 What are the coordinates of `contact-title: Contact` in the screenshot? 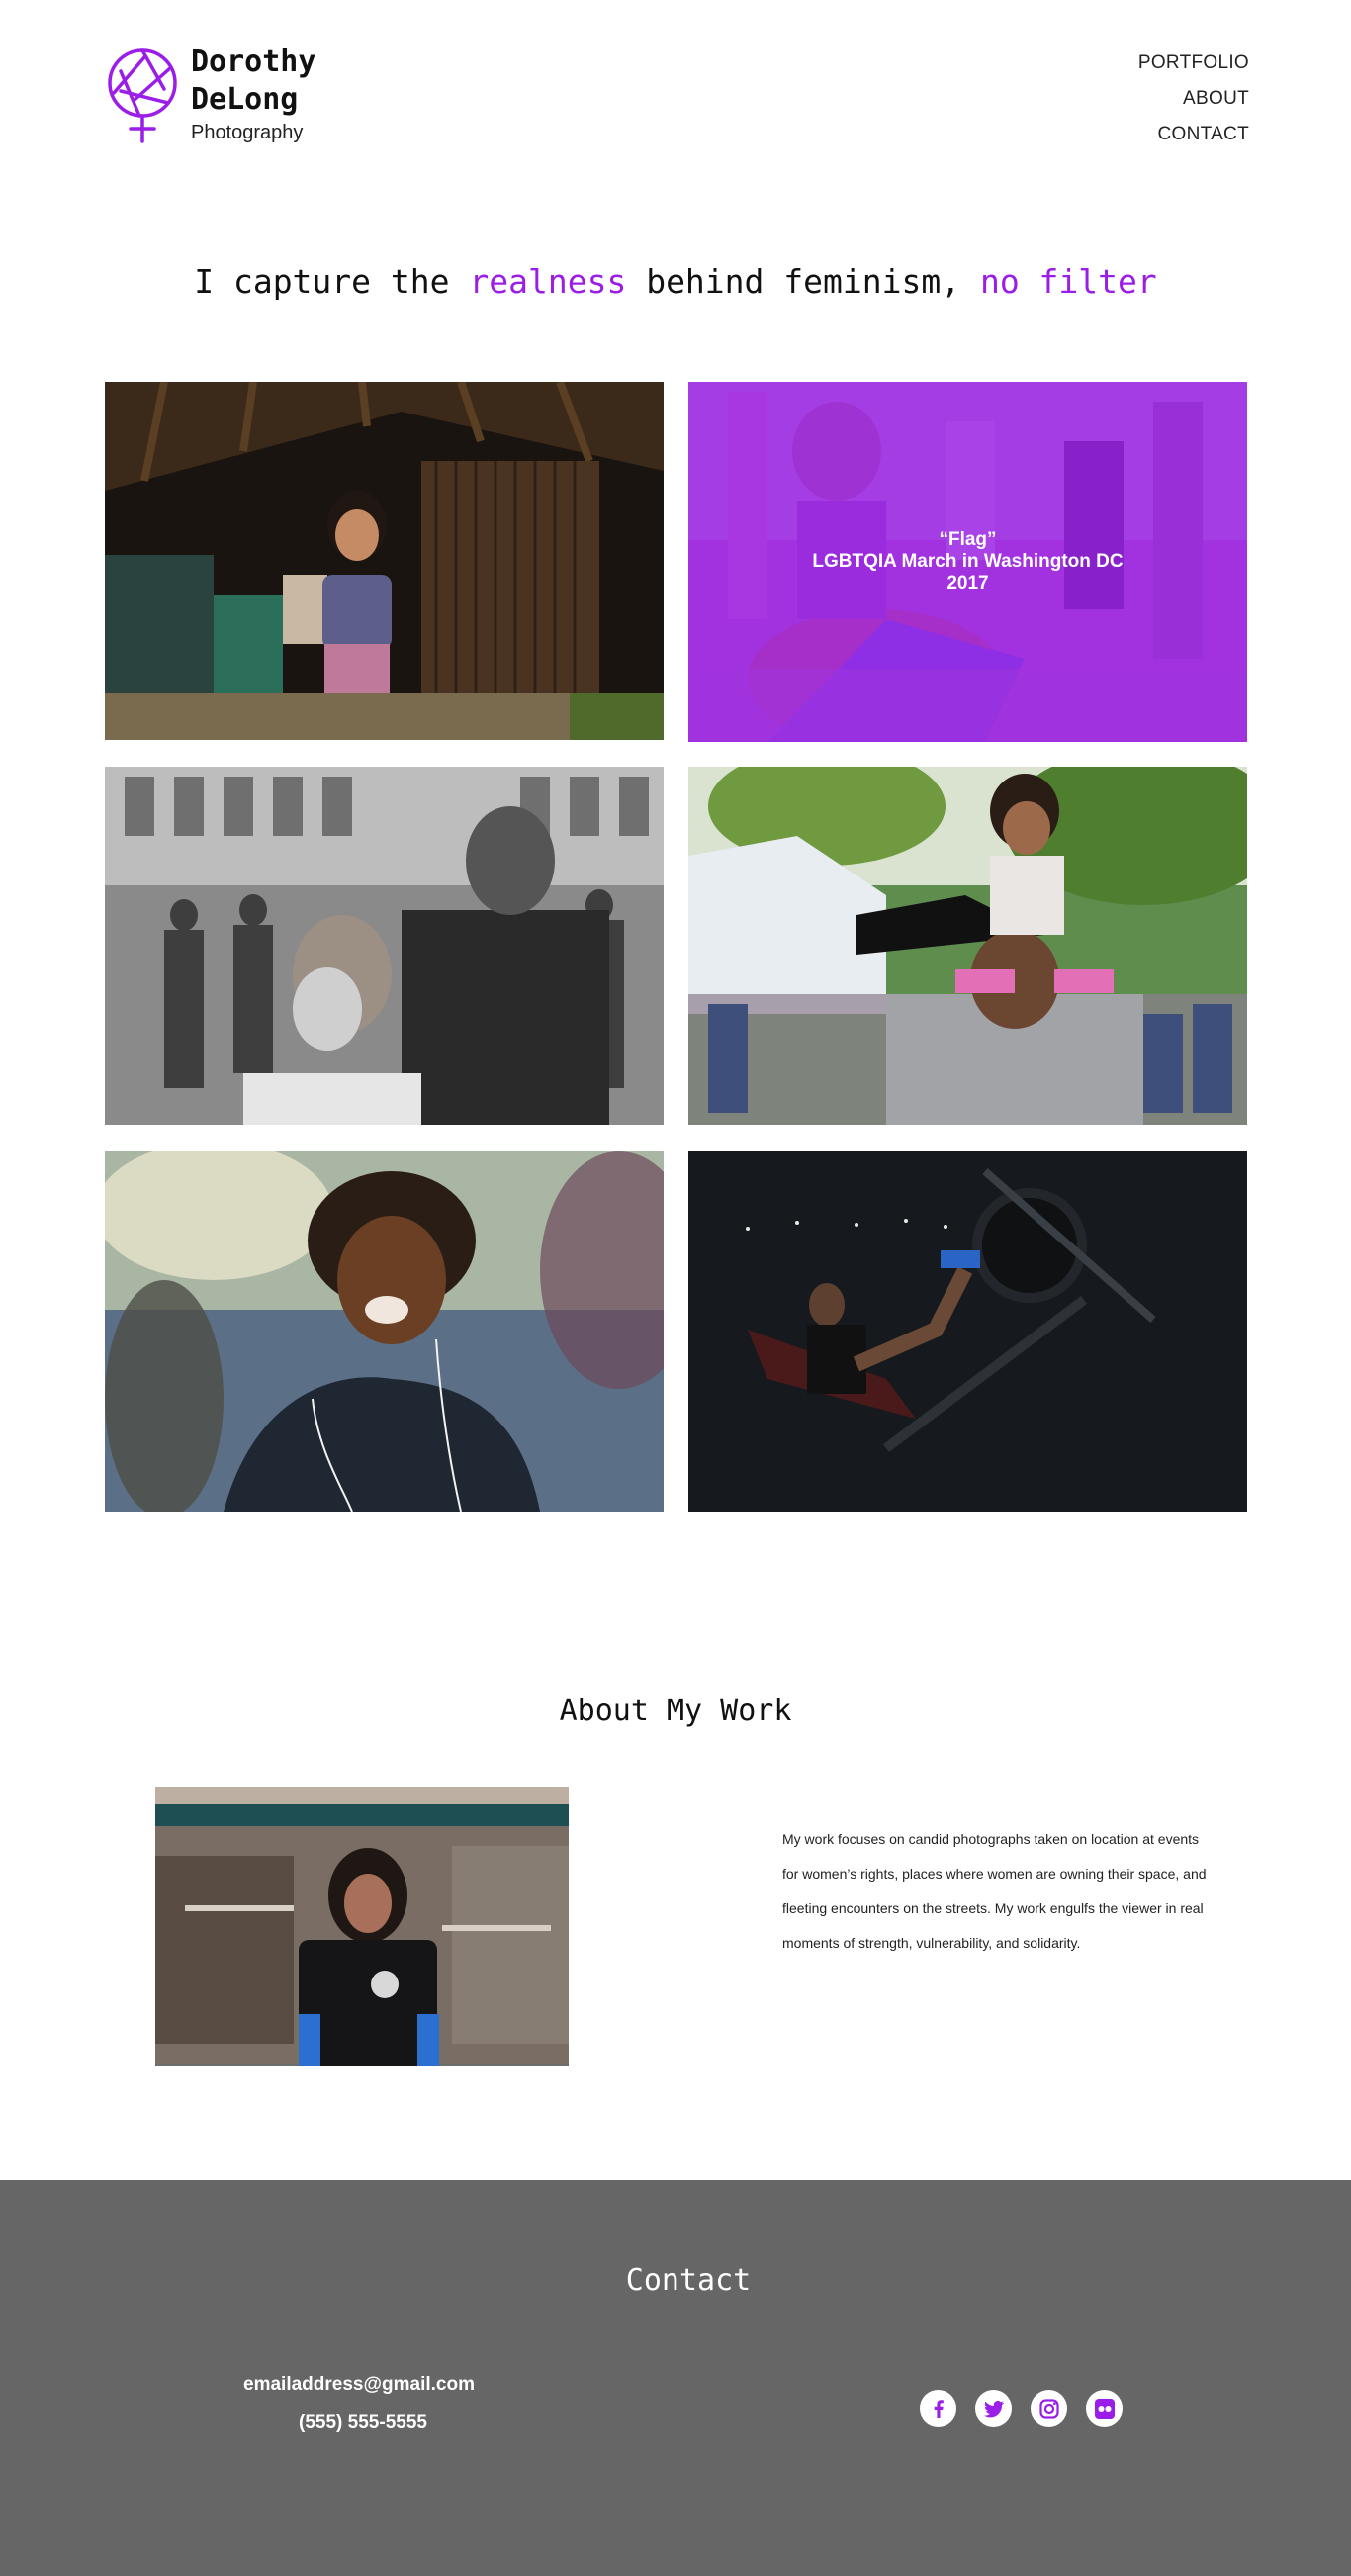 It's located at (688, 2280).